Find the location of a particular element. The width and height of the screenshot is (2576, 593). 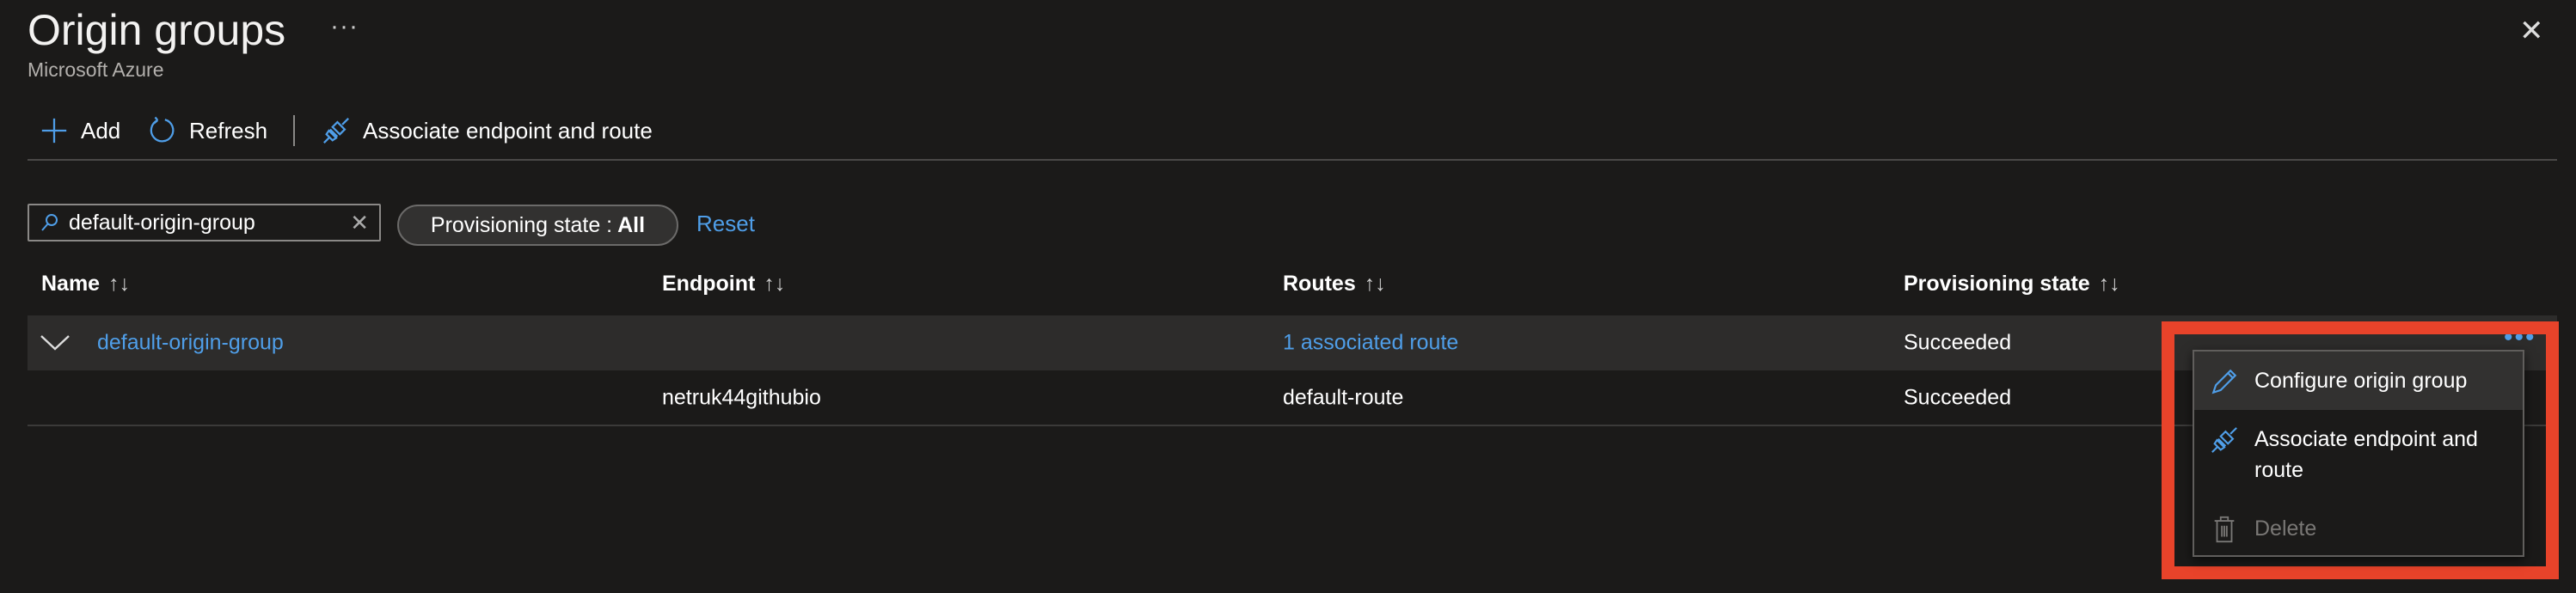

menu-item-associate-endpoint: Associate endpoint and route is located at coordinates (2358, 455).